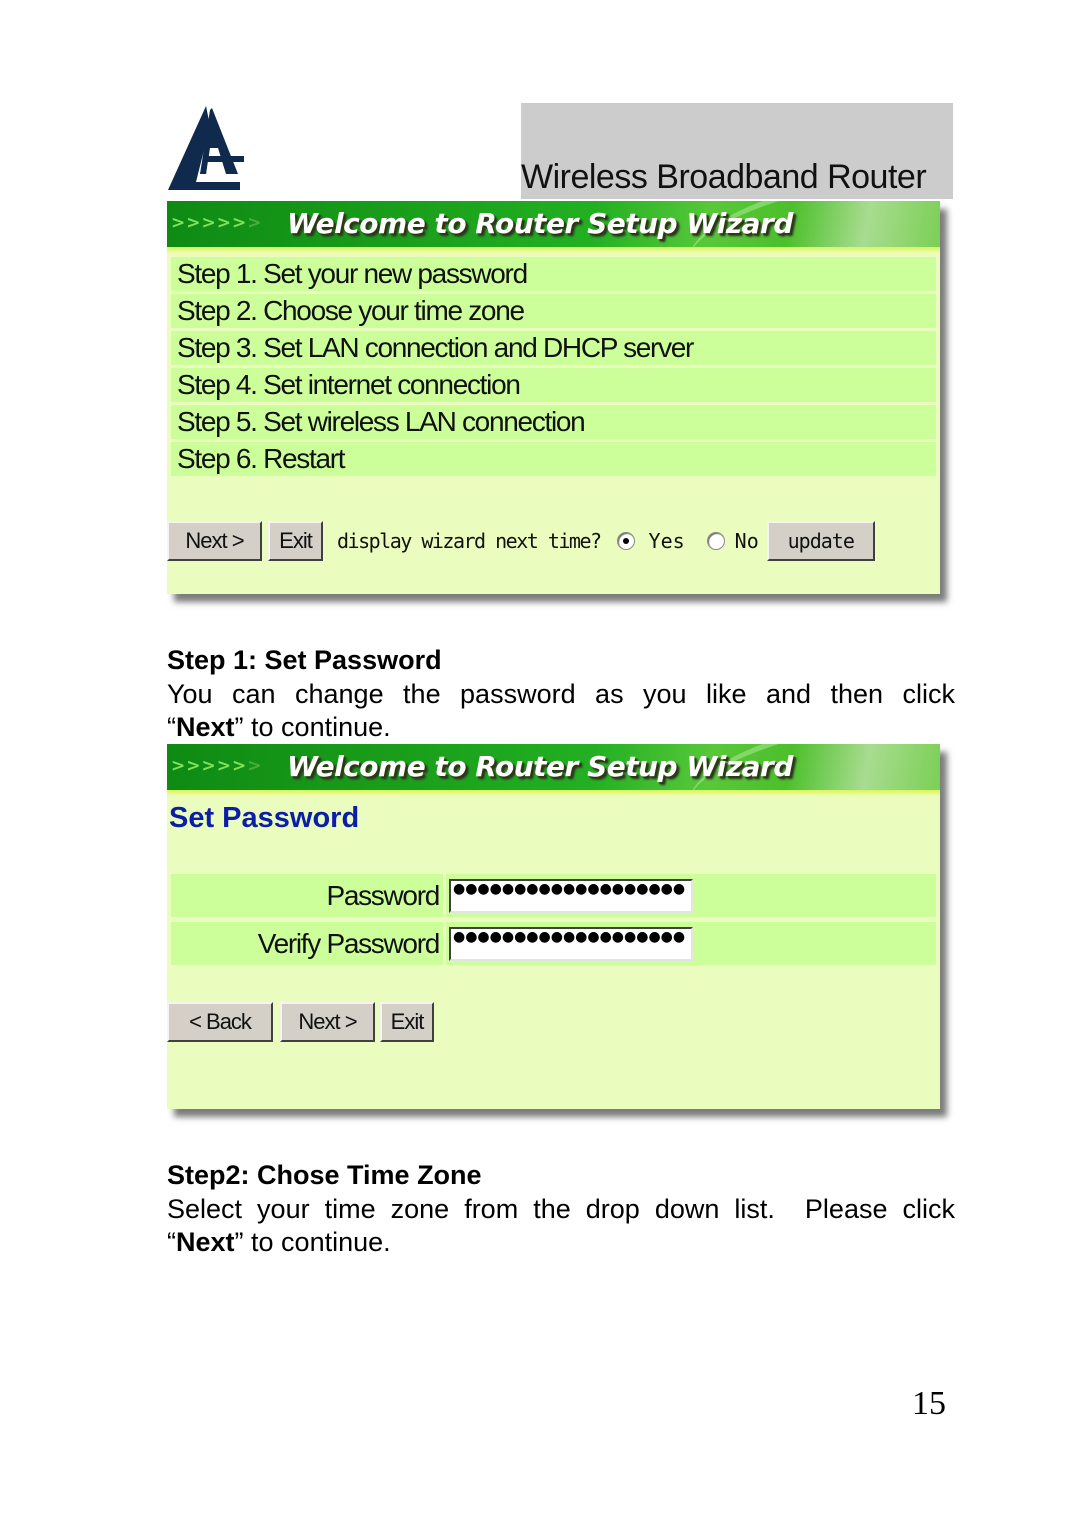  I want to click on page-number: 15, so click(929, 1403).